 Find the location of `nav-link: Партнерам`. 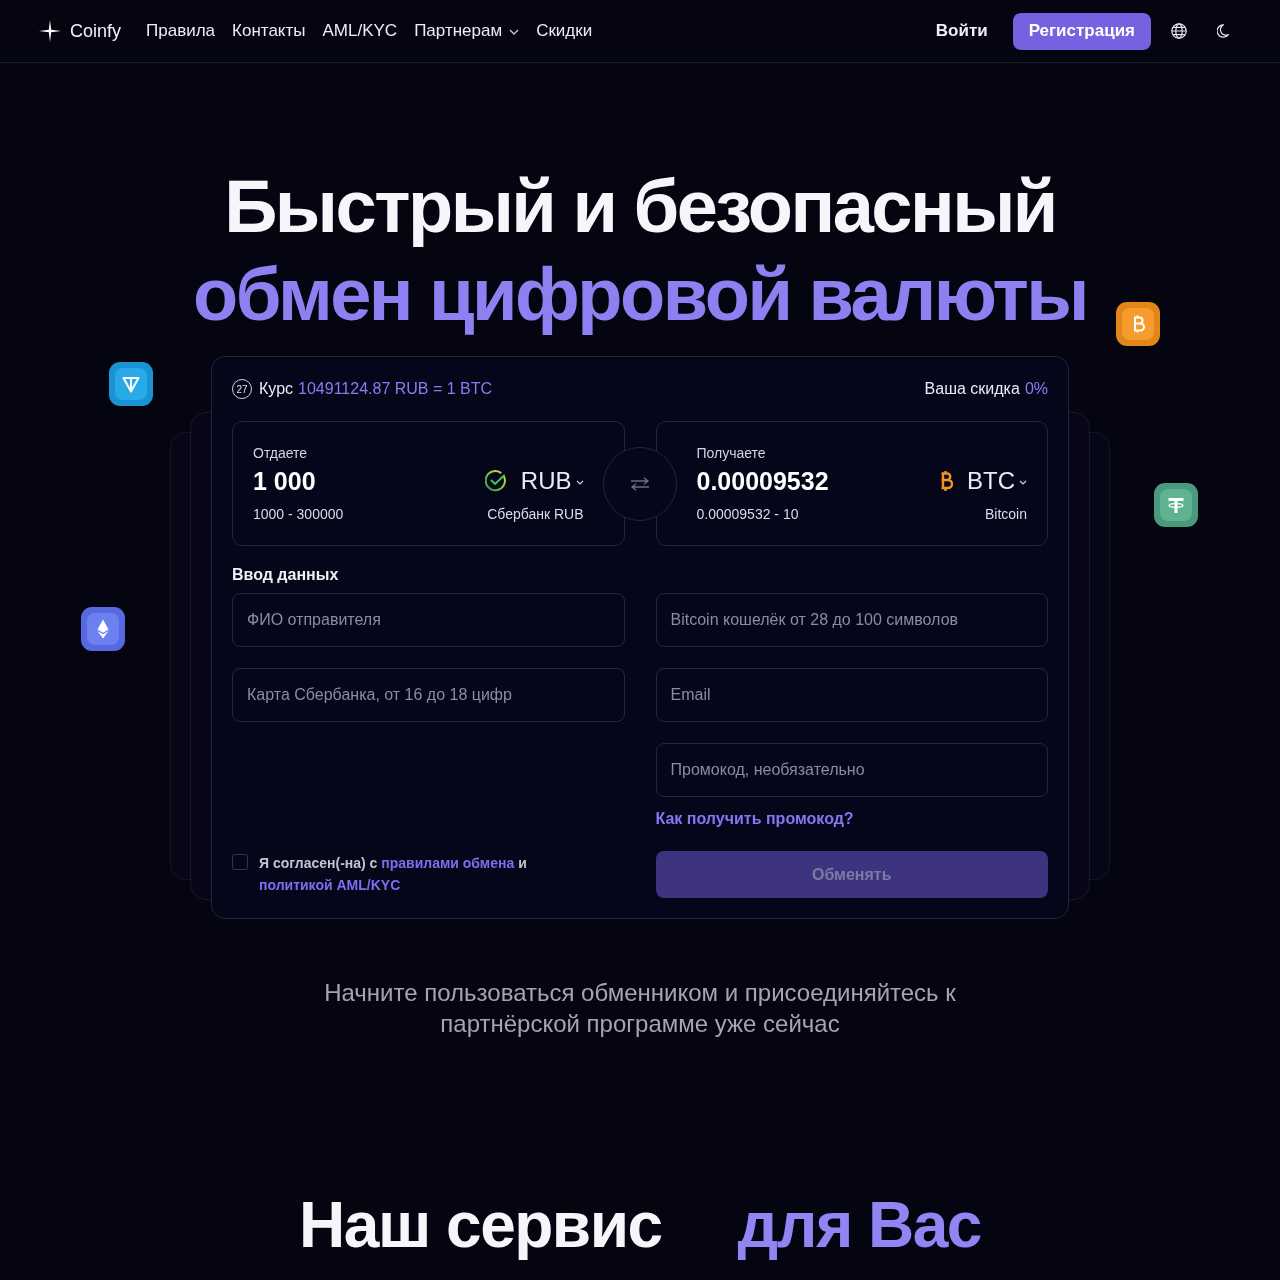

nav-link: Партнерам is located at coordinates (467, 31).